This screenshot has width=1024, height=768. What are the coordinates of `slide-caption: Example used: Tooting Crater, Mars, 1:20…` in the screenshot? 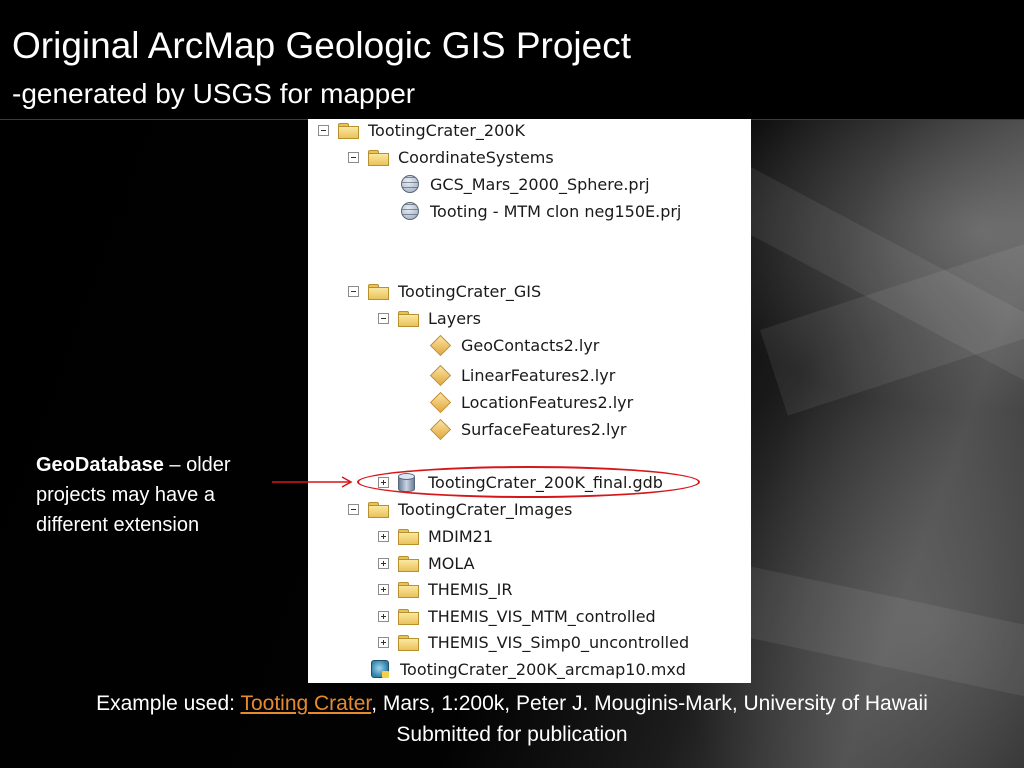 It's located at (512, 719).